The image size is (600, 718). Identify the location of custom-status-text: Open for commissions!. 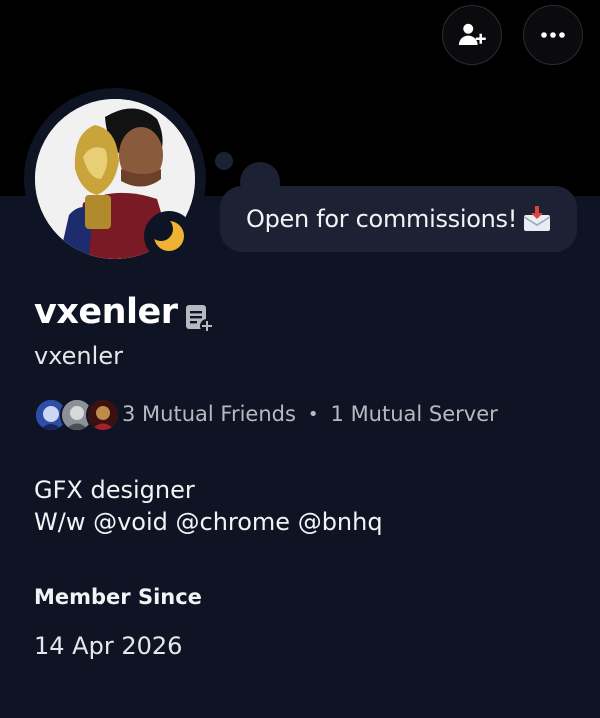
(382, 219).